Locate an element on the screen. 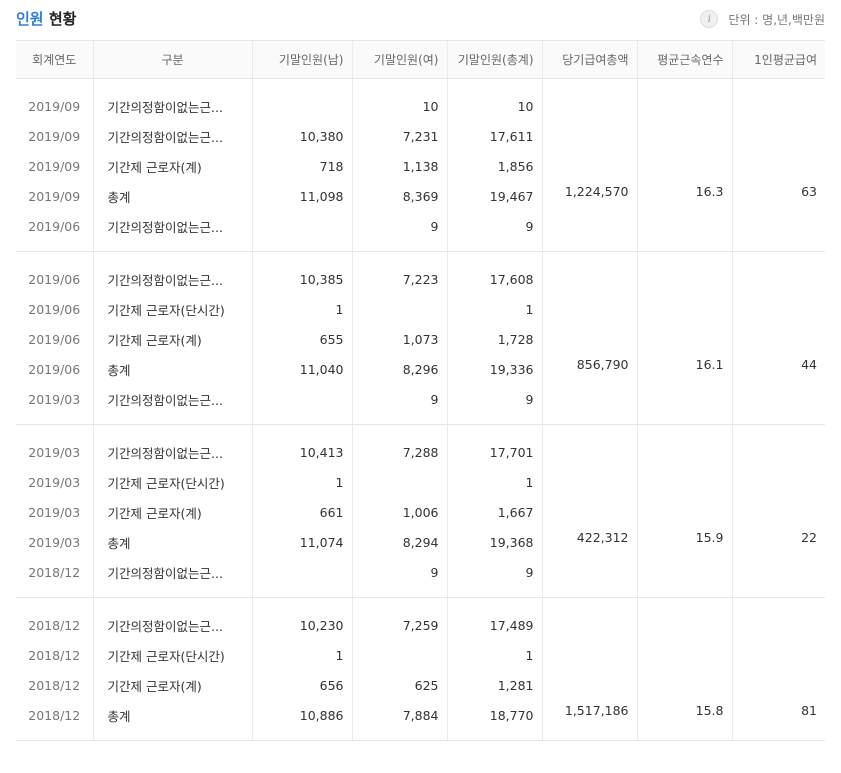  cell-male: 10,886 is located at coordinates (301, 720).